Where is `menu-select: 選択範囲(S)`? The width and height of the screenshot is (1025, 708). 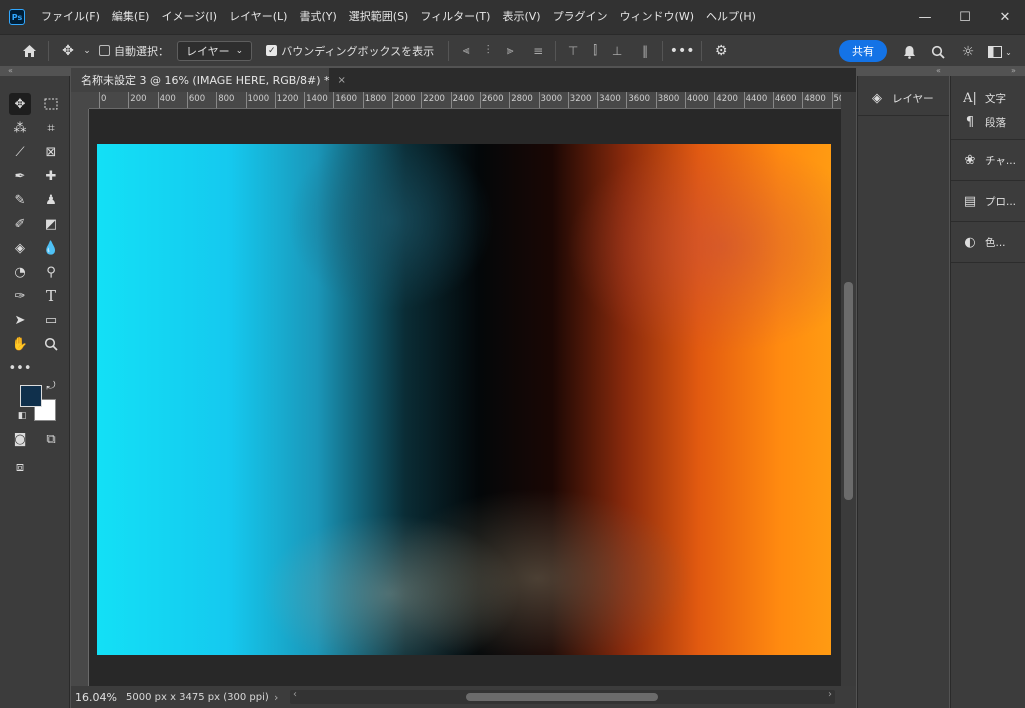
menu-select: 選択範囲(S) is located at coordinates (379, 17).